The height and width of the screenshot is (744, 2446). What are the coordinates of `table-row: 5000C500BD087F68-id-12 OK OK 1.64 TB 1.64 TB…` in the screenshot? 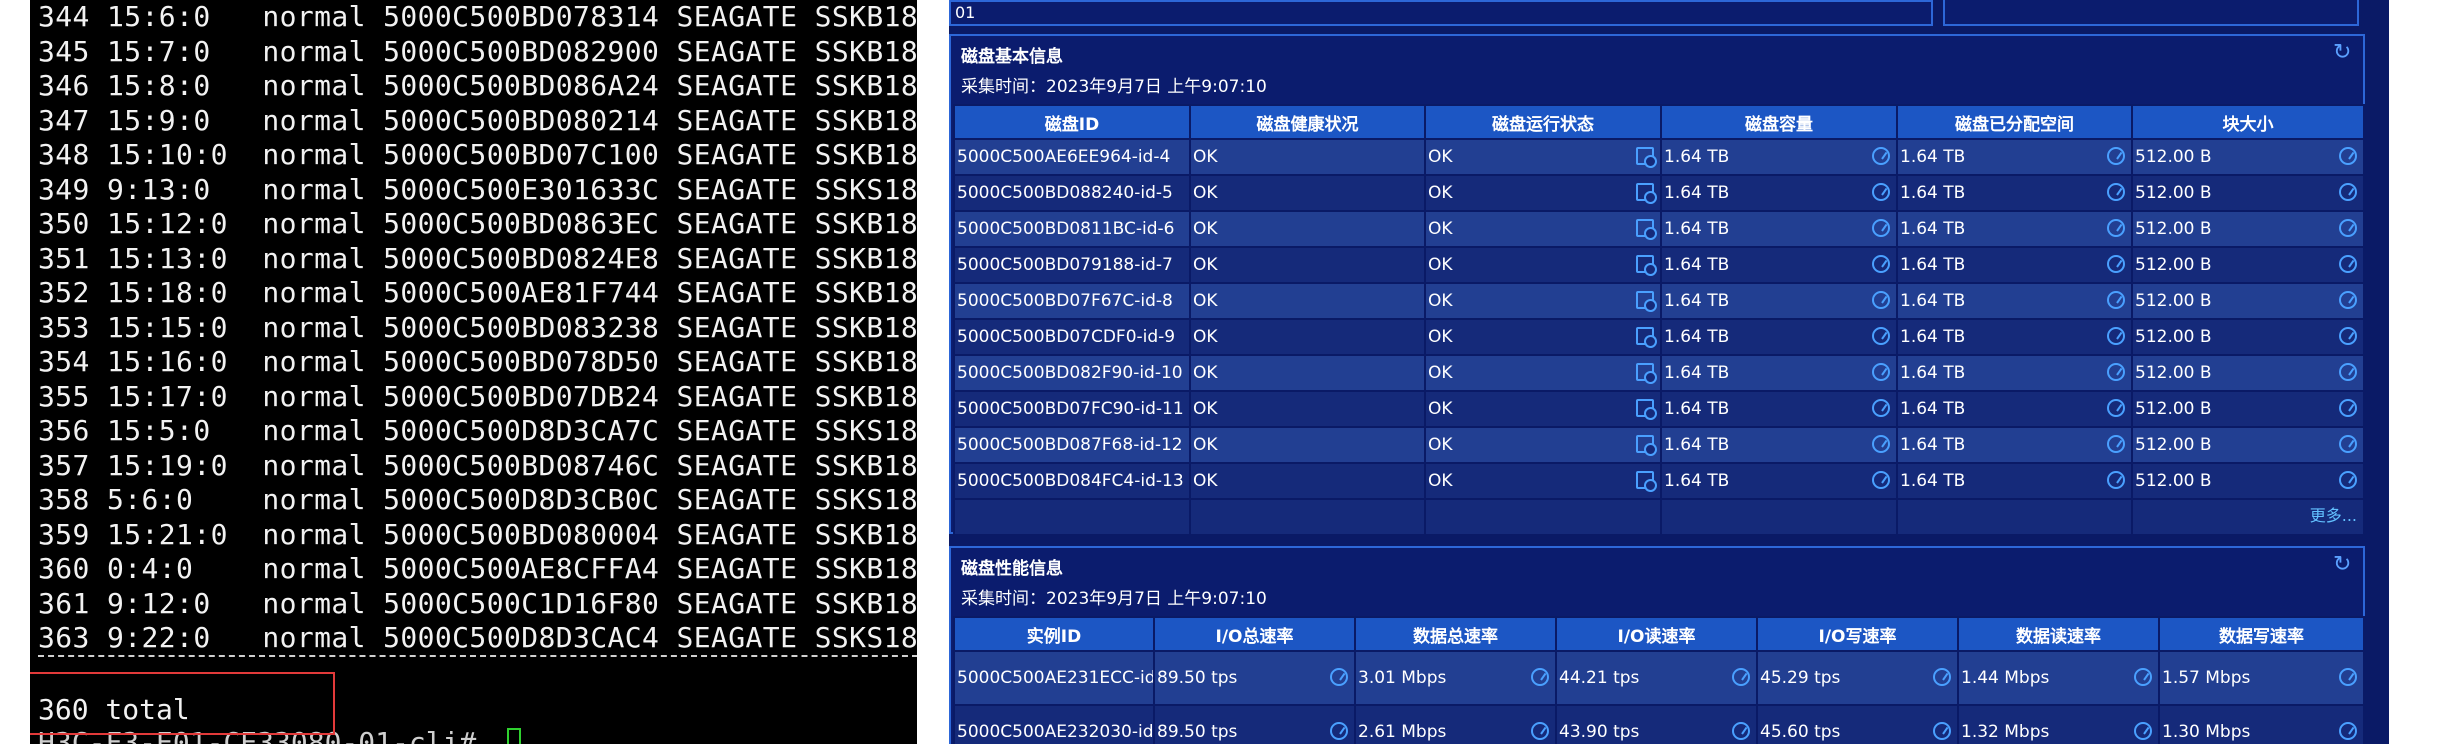 It's located at (1659, 445).